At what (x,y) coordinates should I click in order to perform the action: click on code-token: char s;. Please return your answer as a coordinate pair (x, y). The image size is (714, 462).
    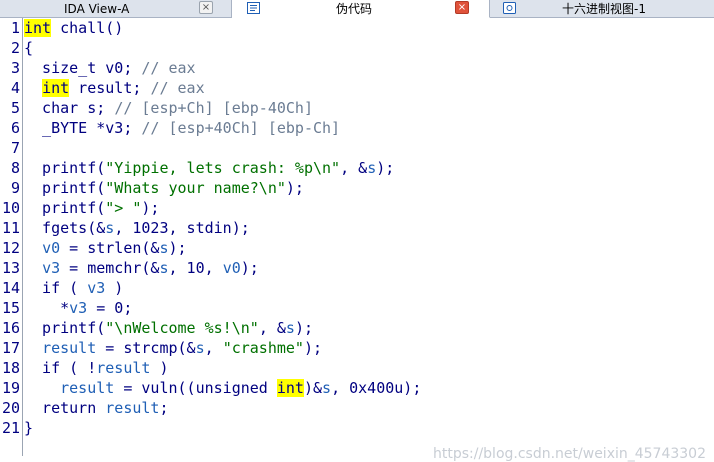
    Looking at the image, I should click on (69, 108).